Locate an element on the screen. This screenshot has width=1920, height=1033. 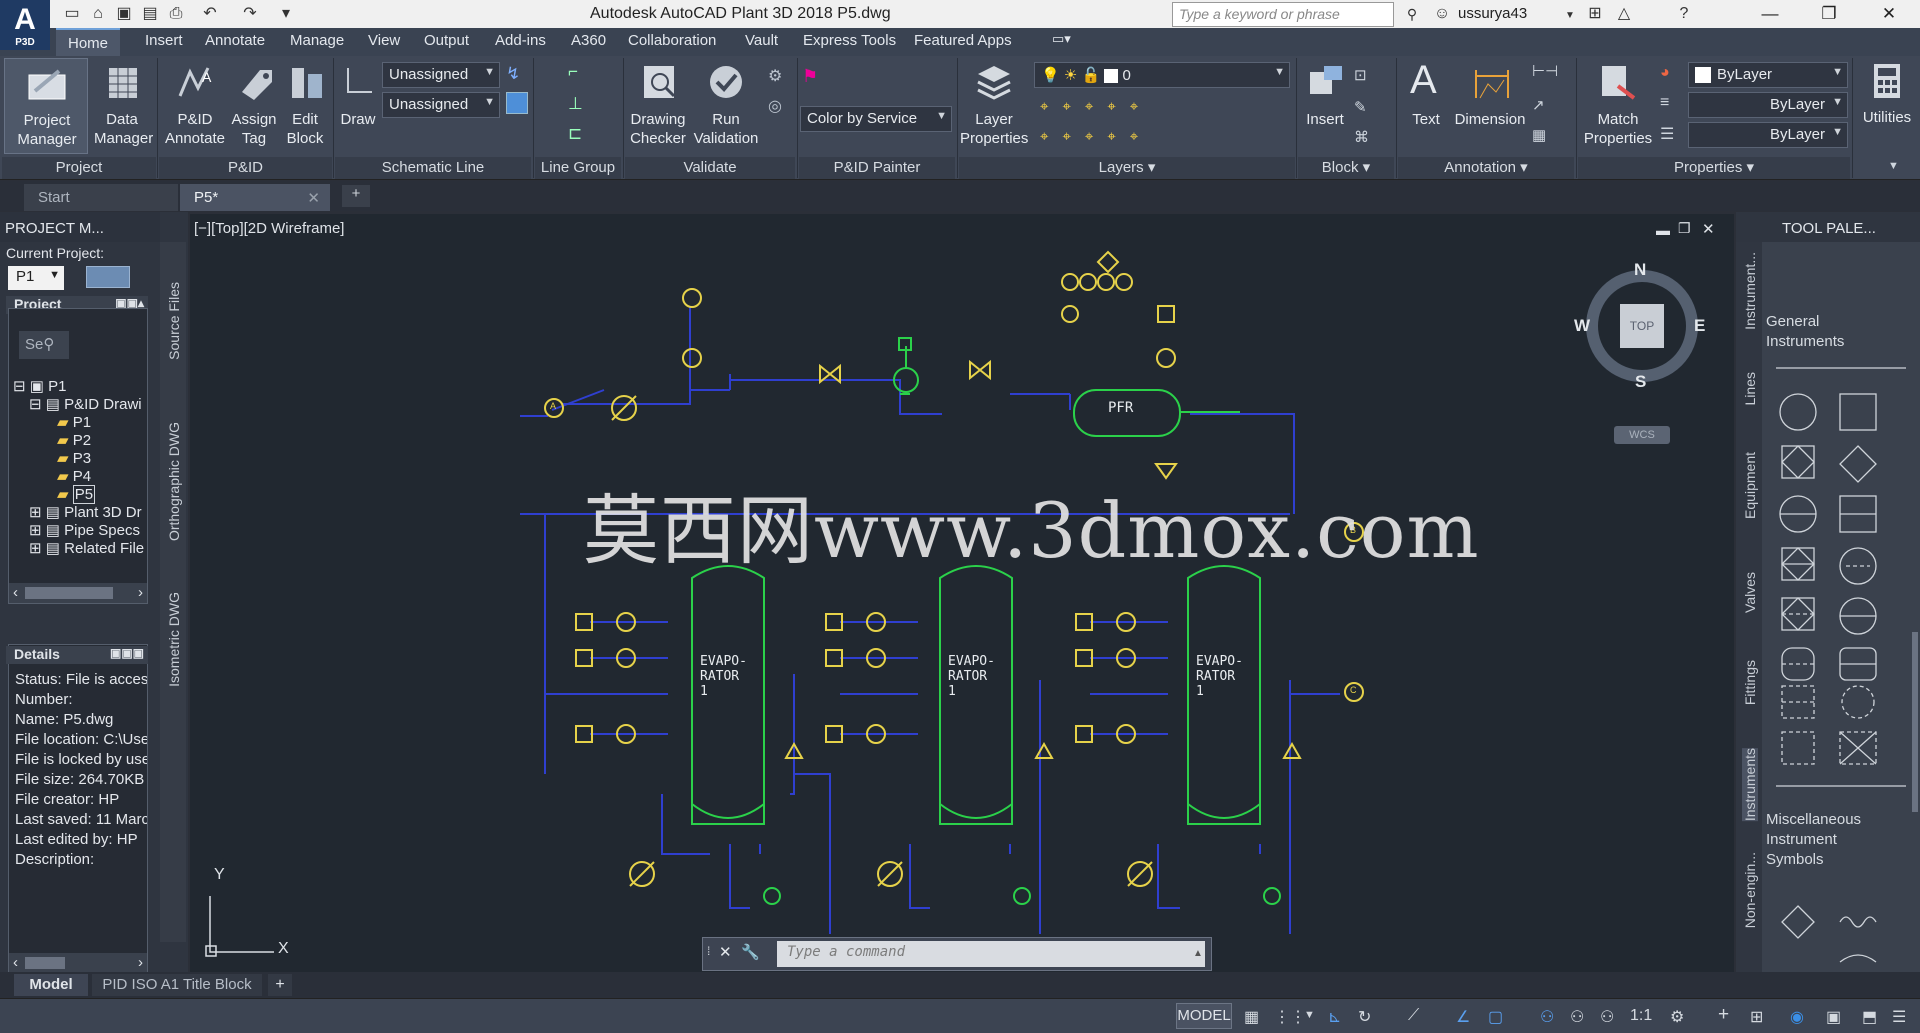
tree-item-p1: ⊟ ▣ P1 is located at coordinates (39, 386).